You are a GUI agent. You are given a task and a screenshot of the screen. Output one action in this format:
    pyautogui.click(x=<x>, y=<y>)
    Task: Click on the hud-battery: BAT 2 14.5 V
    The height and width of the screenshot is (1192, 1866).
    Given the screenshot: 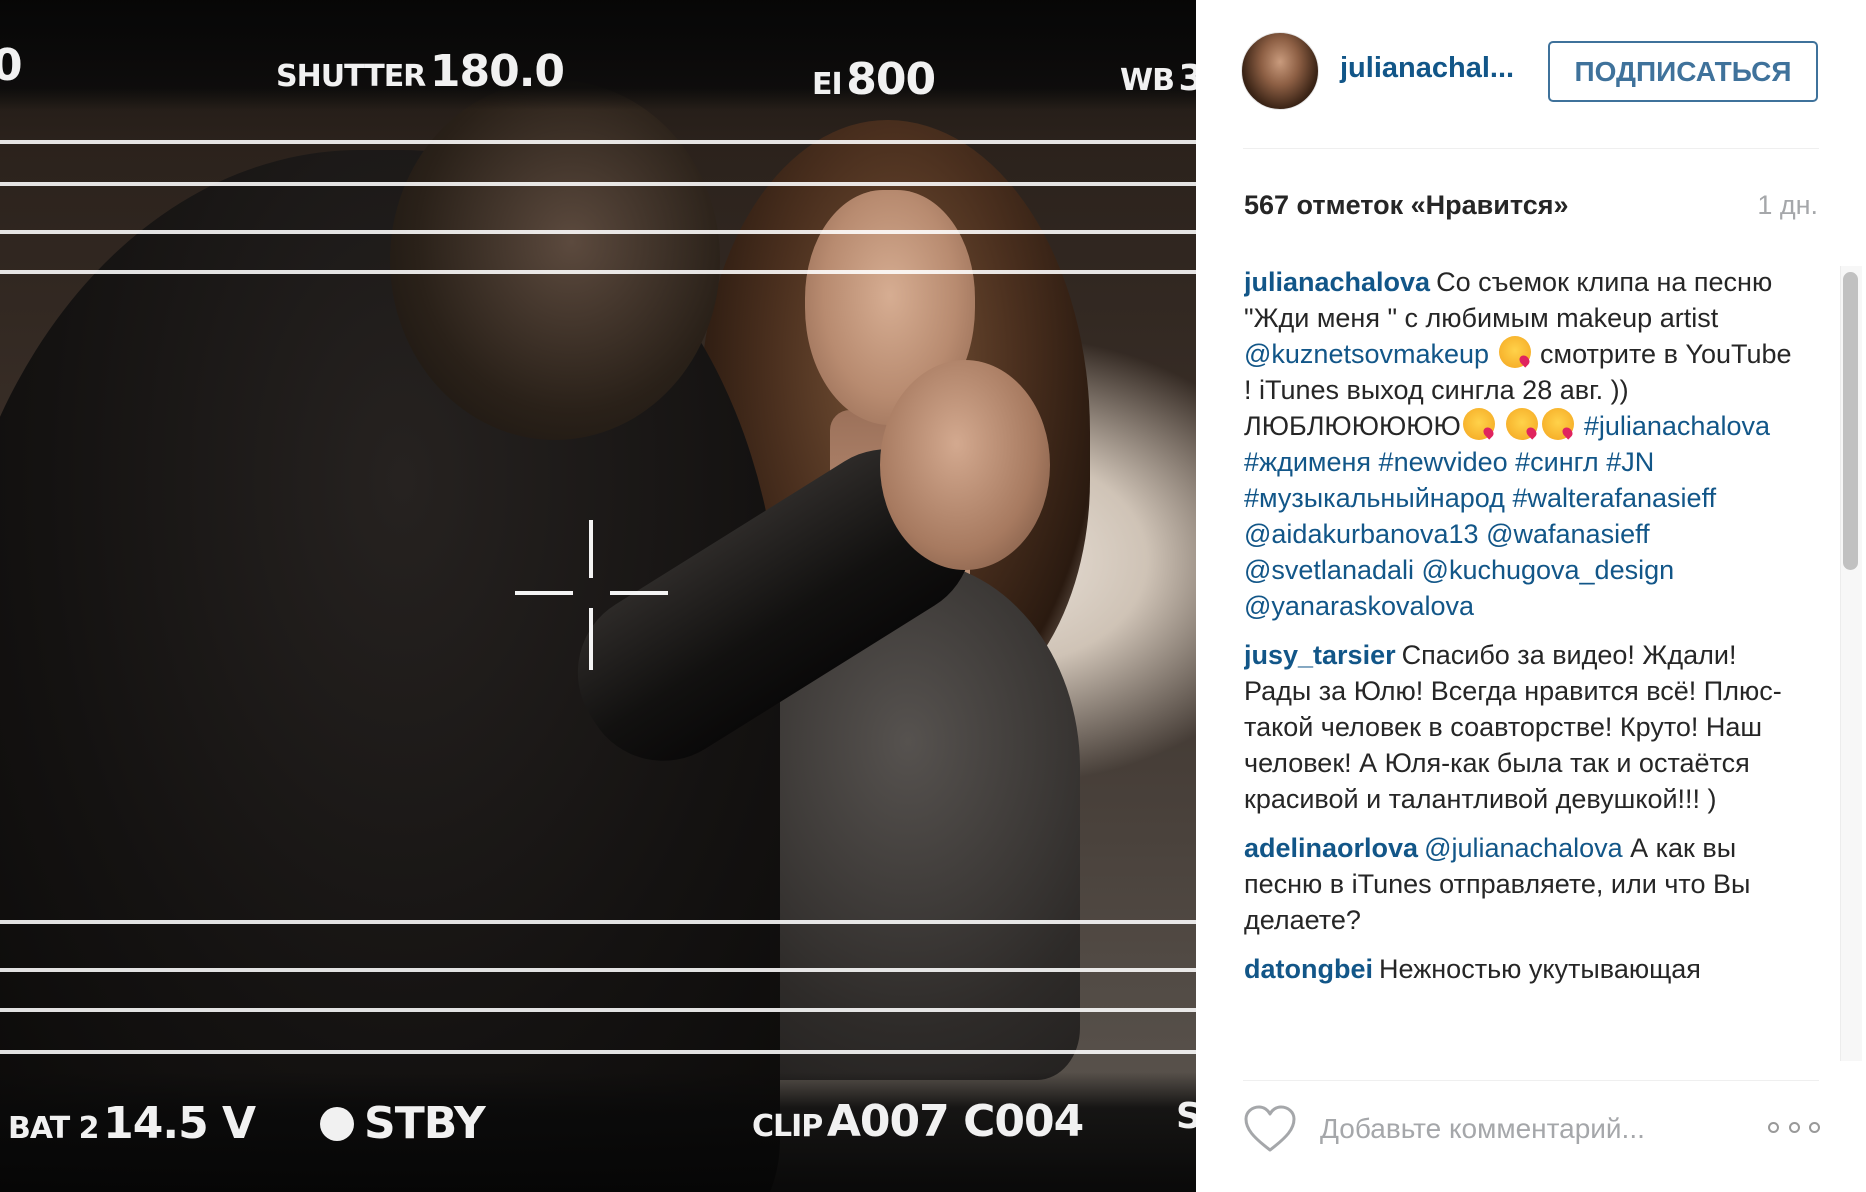 What is the action you would take?
    pyautogui.click(x=132, y=1123)
    